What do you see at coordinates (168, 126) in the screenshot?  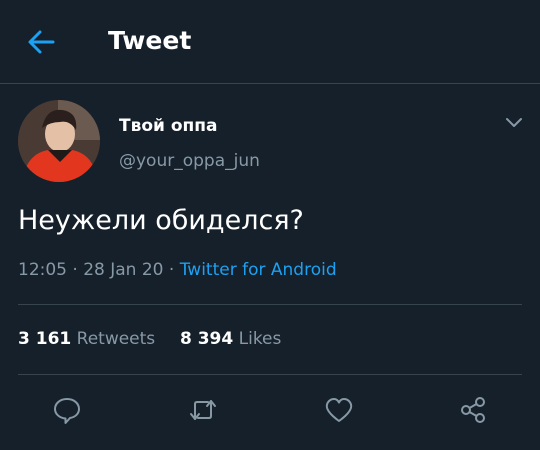 I see `display-name: Твой оппа` at bounding box center [168, 126].